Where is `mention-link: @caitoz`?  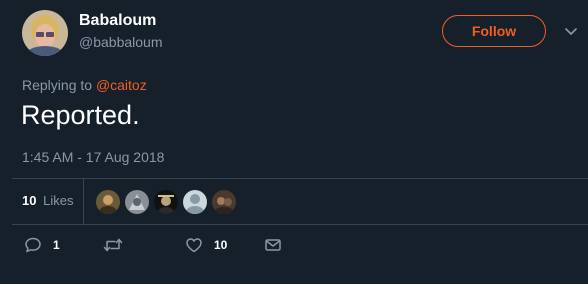
mention-link: @caitoz is located at coordinates (121, 85).